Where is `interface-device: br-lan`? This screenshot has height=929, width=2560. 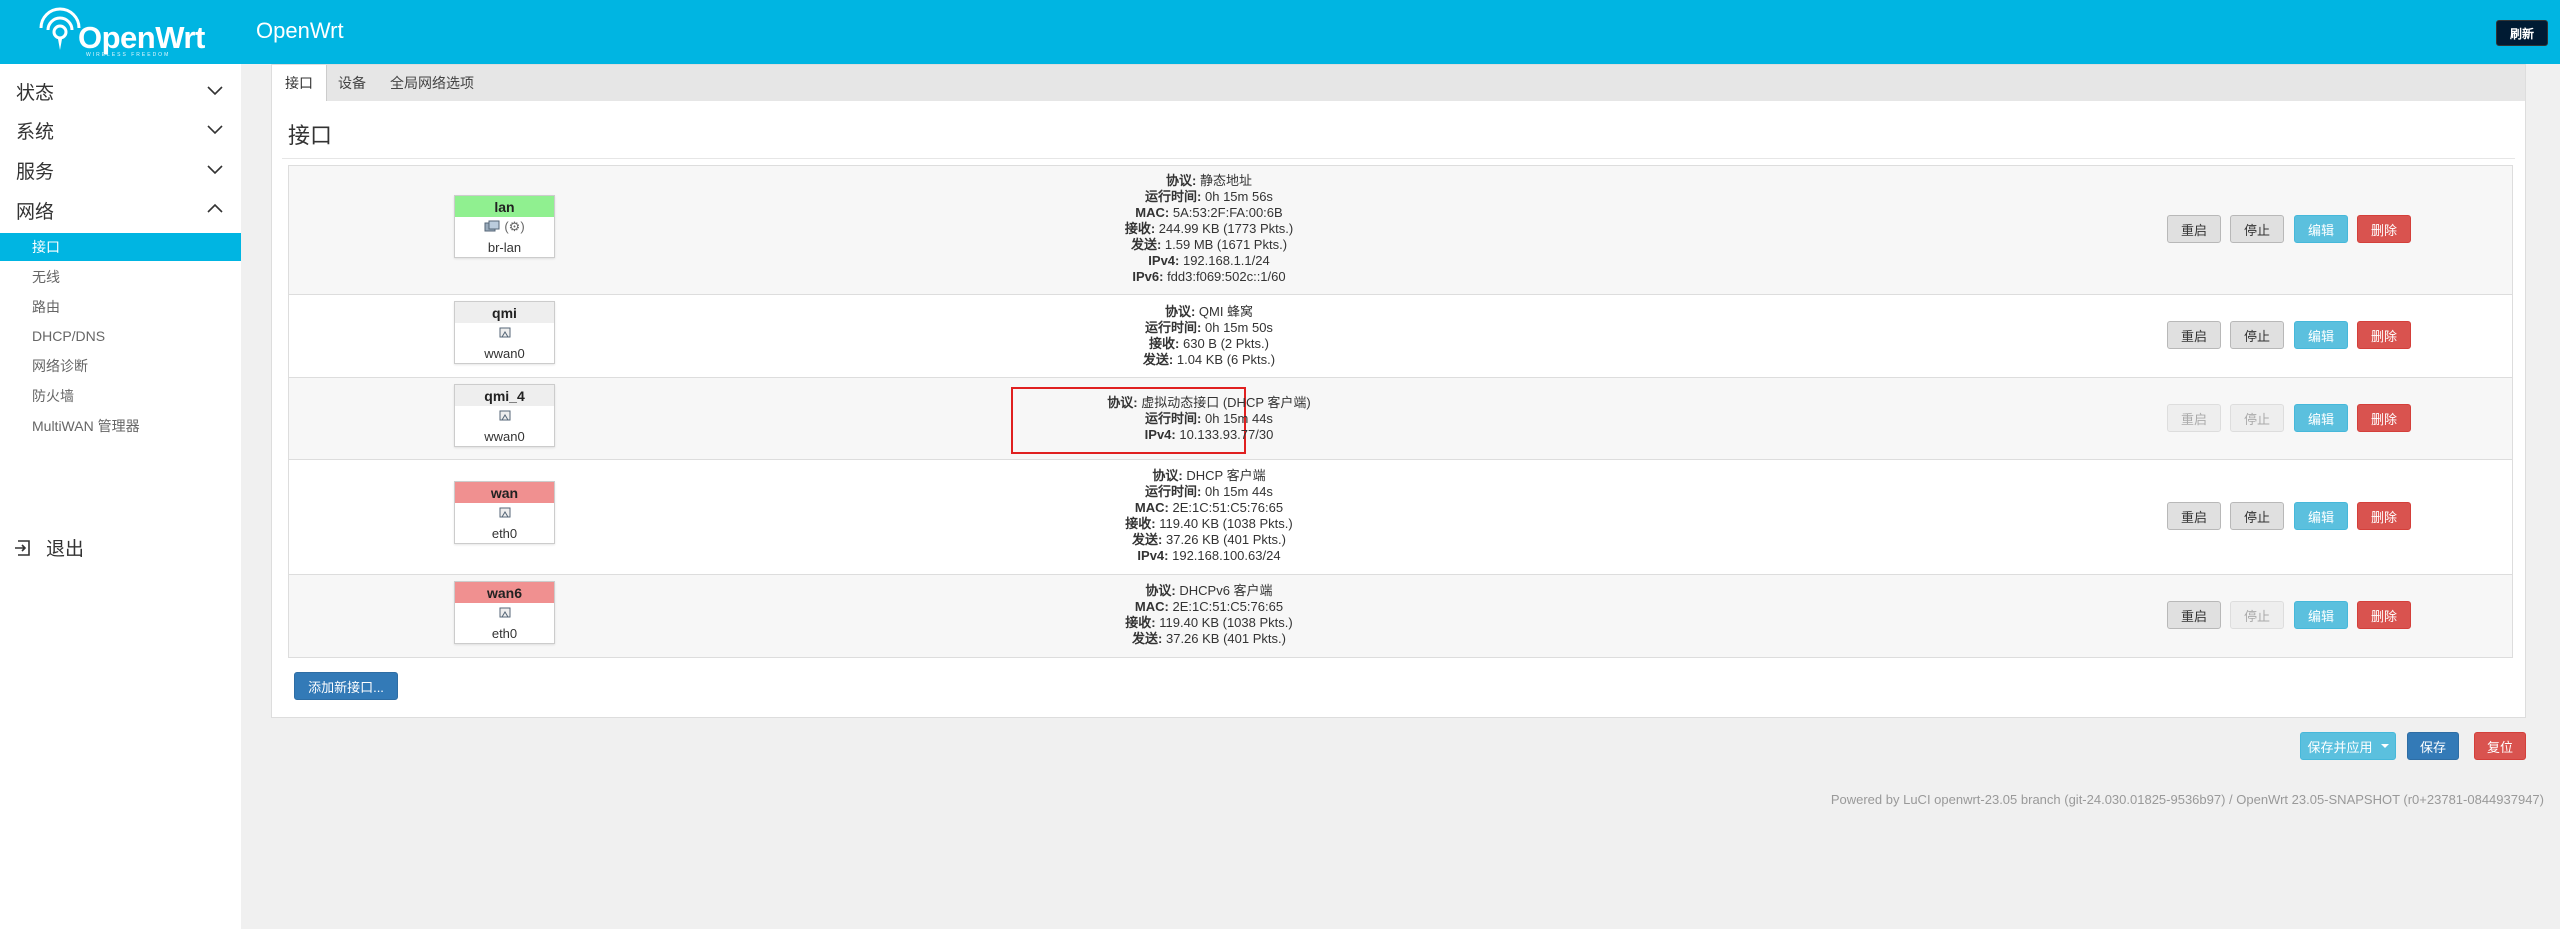 interface-device: br-lan is located at coordinates (504, 247).